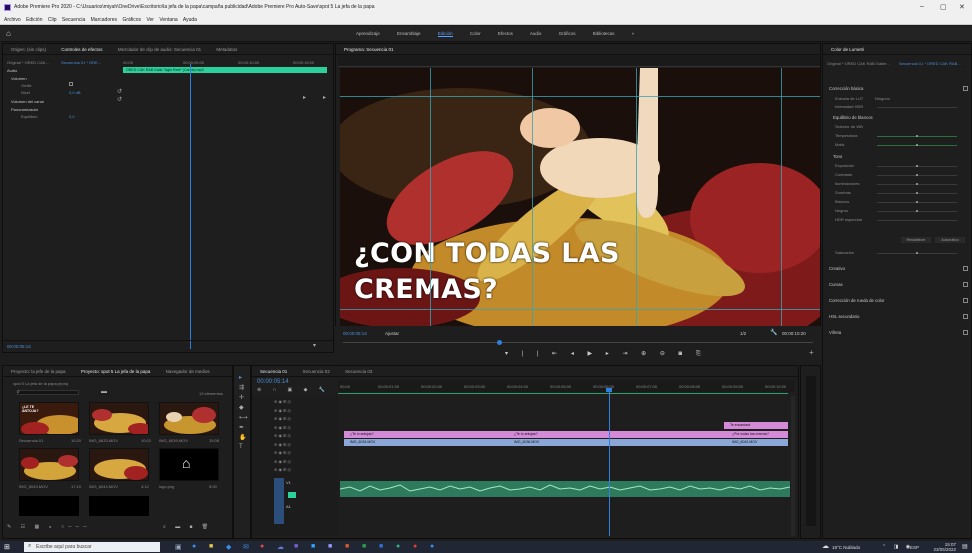 The width and height of the screenshot is (972, 553). What do you see at coordinates (29, 116) in the screenshot?
I see `ec-balance: Equilibrio` at bounding box center [29, 116].